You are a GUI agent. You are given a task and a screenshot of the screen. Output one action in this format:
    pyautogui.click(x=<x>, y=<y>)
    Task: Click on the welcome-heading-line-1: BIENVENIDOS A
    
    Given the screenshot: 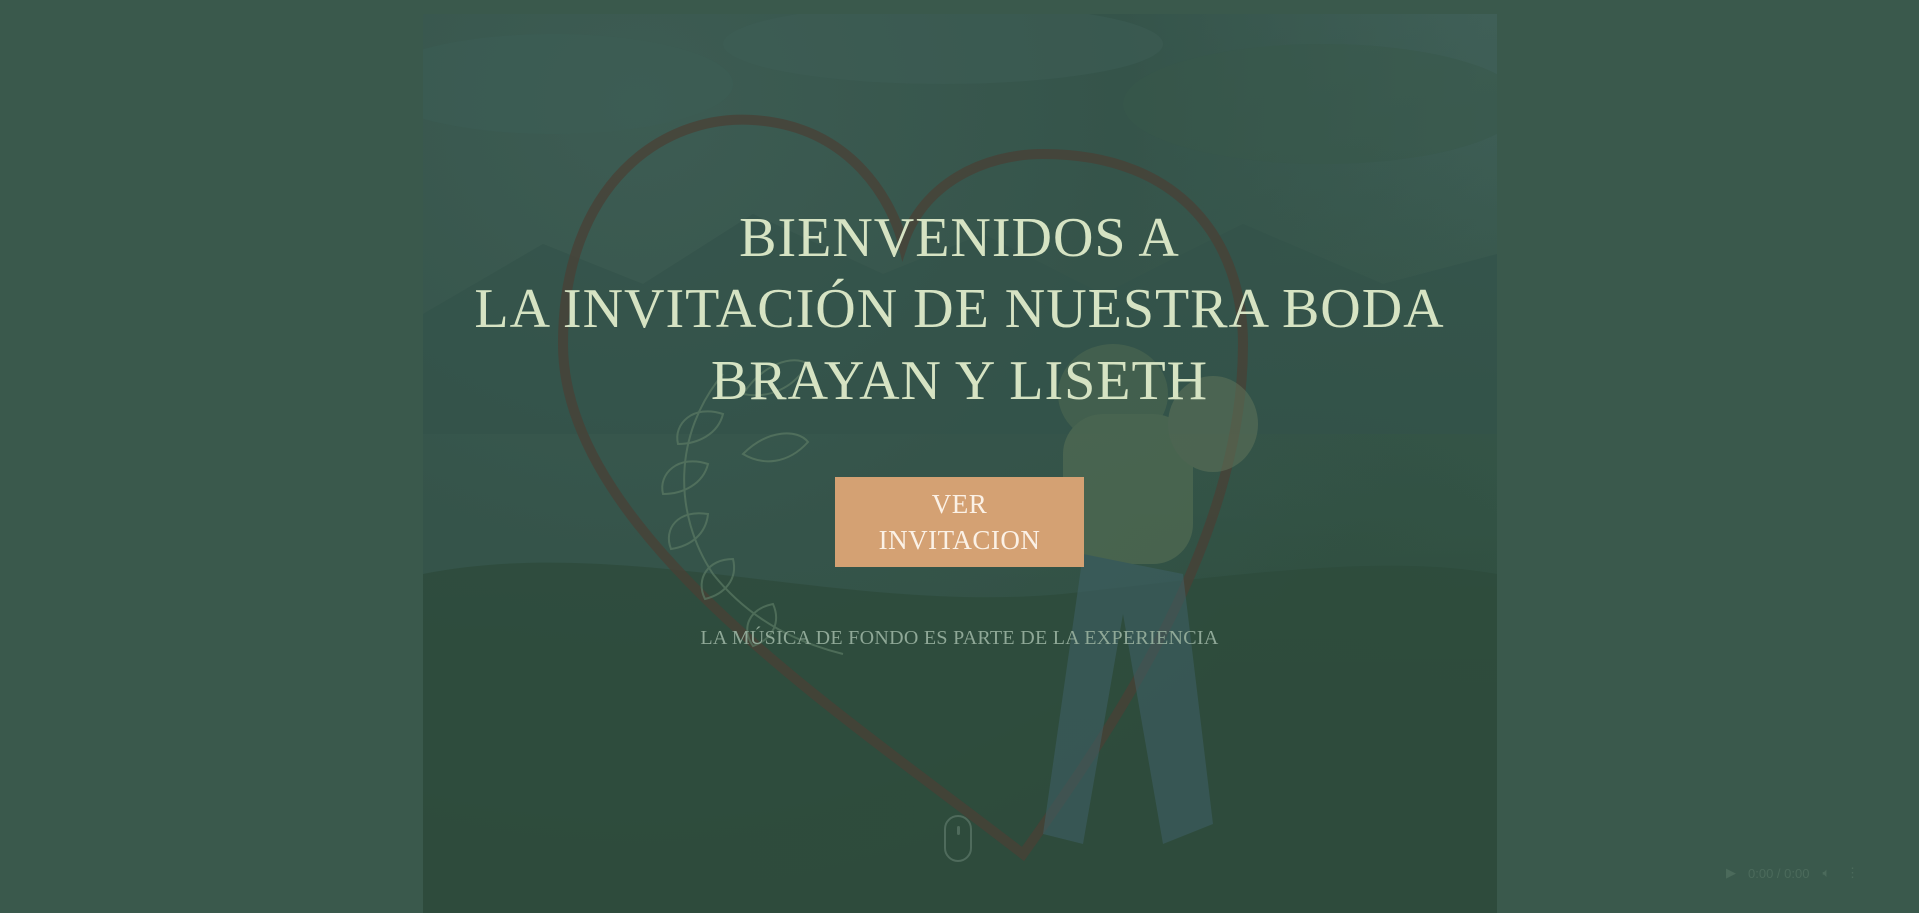 What is the action you would take?
    pyautogui.click(x=959, y=238)
    